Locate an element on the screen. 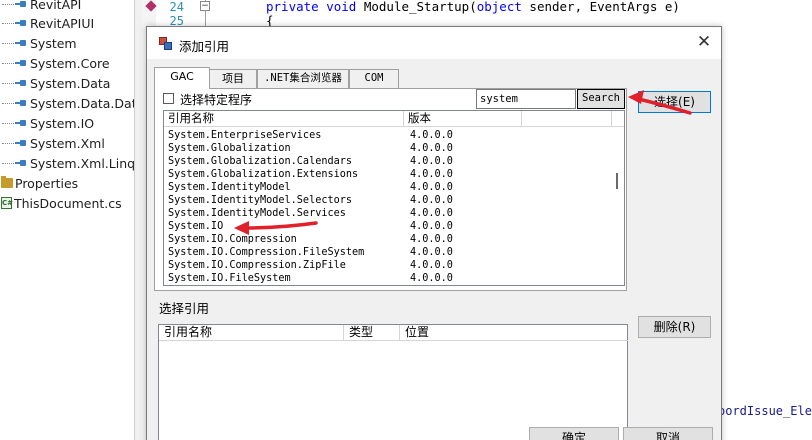  tree-item-label: System.IO is located at coordinates (62, 123).